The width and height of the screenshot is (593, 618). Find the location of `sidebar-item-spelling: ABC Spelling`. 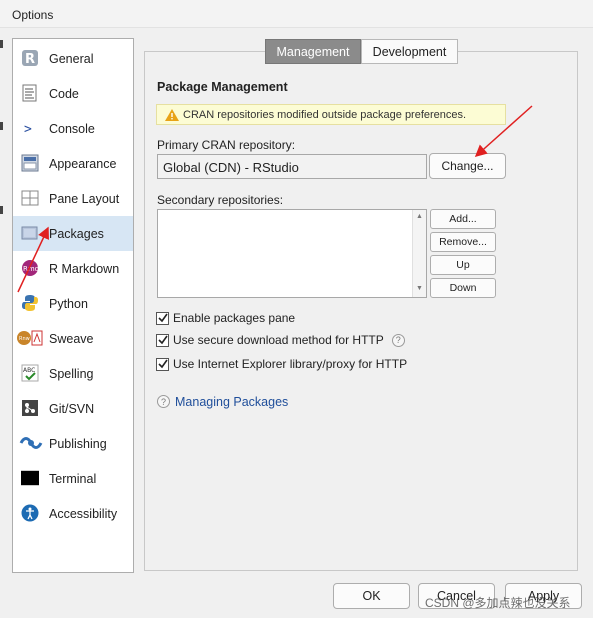

sidebar-item-spelling: ABC Spelling is located at coordinates (73, 373).